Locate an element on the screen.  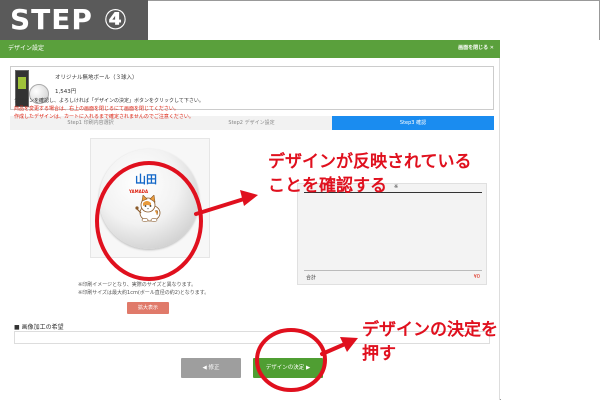
print-note-line: ※印刷サイズは最大約1cm(ボール直径の約2)となります。 is located at coordinates (144, 293).